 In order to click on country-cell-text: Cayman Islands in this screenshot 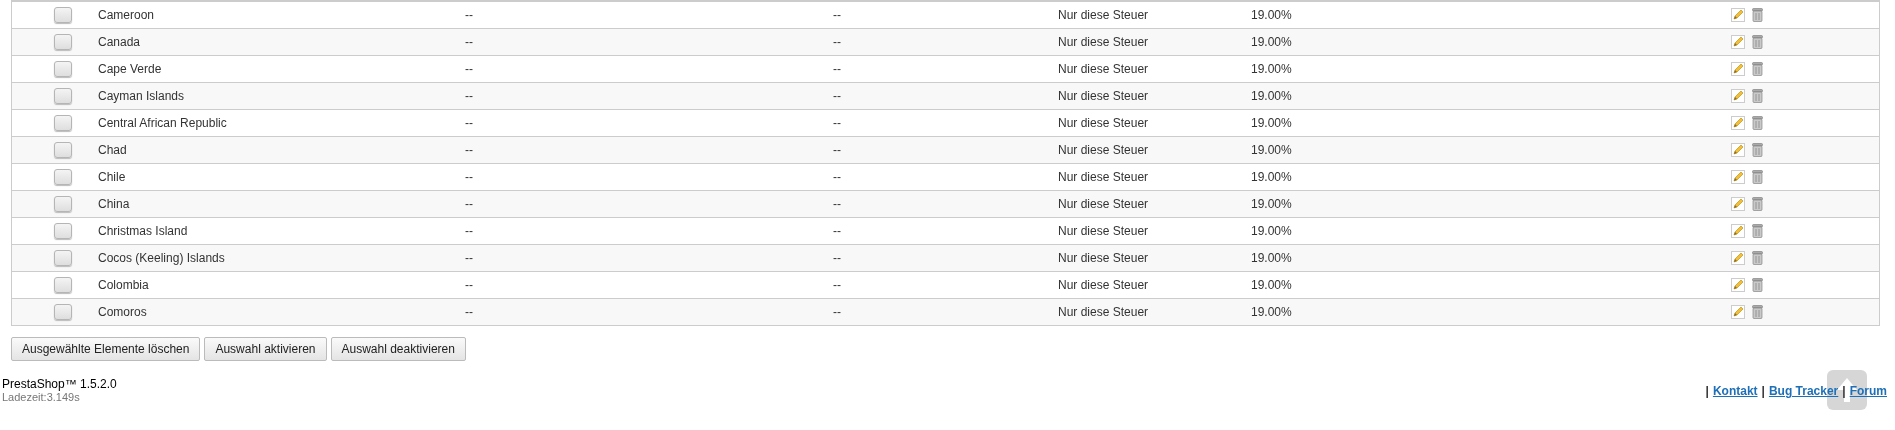, I will do `click(142, 96)`.